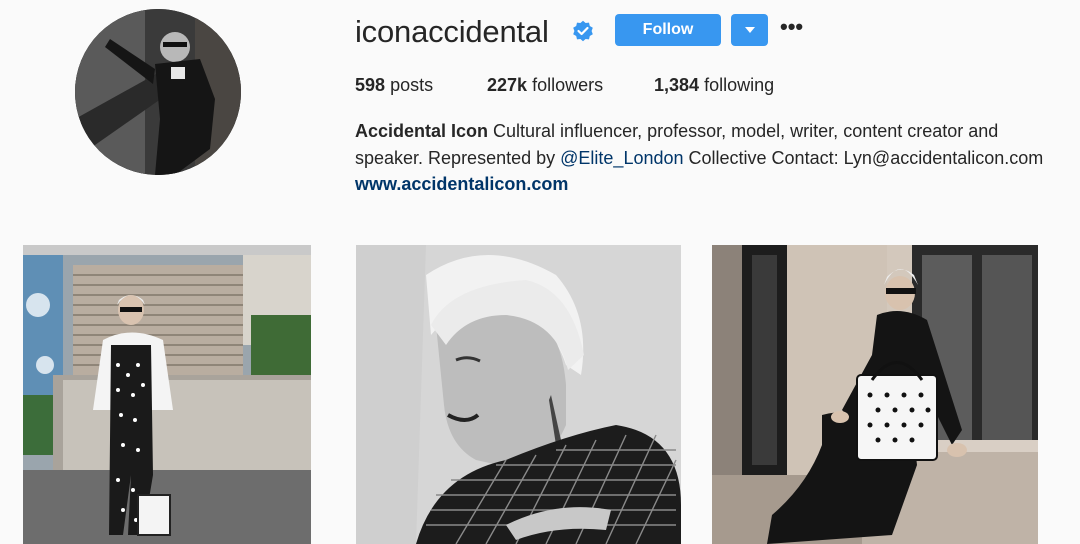  I want to click on bio-mention-link: @Elite_London, so click(621, 158).